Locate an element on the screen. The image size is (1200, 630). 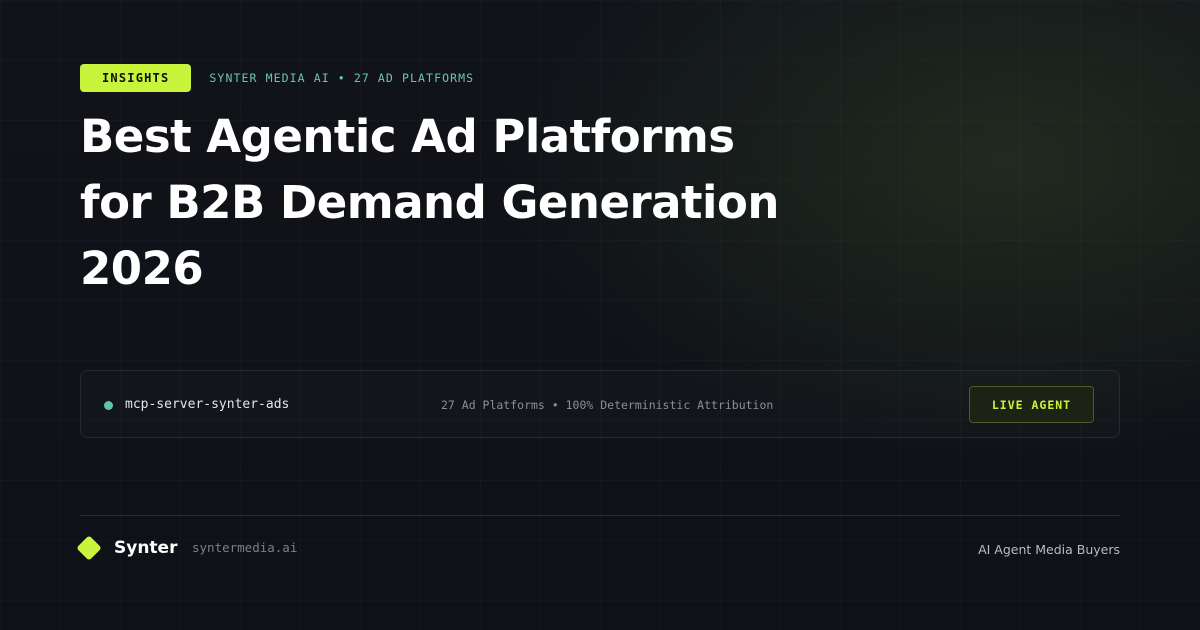
footer-tagline: AI Agent Media Buyers is located at coordinates (1049, 549).